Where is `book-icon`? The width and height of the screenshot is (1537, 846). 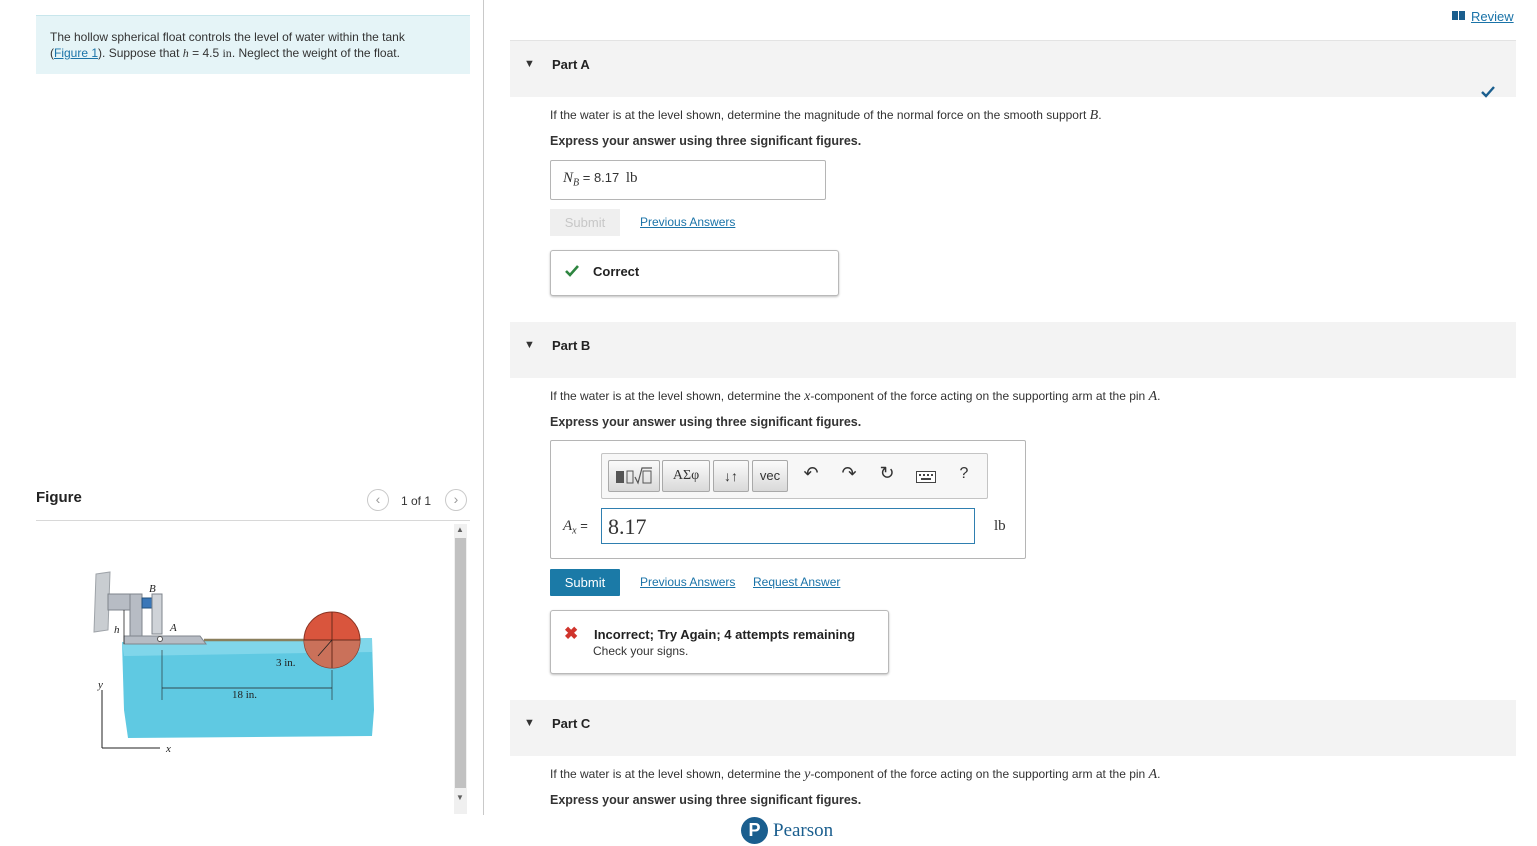 book-icon is located at coordinates (1458, 15).